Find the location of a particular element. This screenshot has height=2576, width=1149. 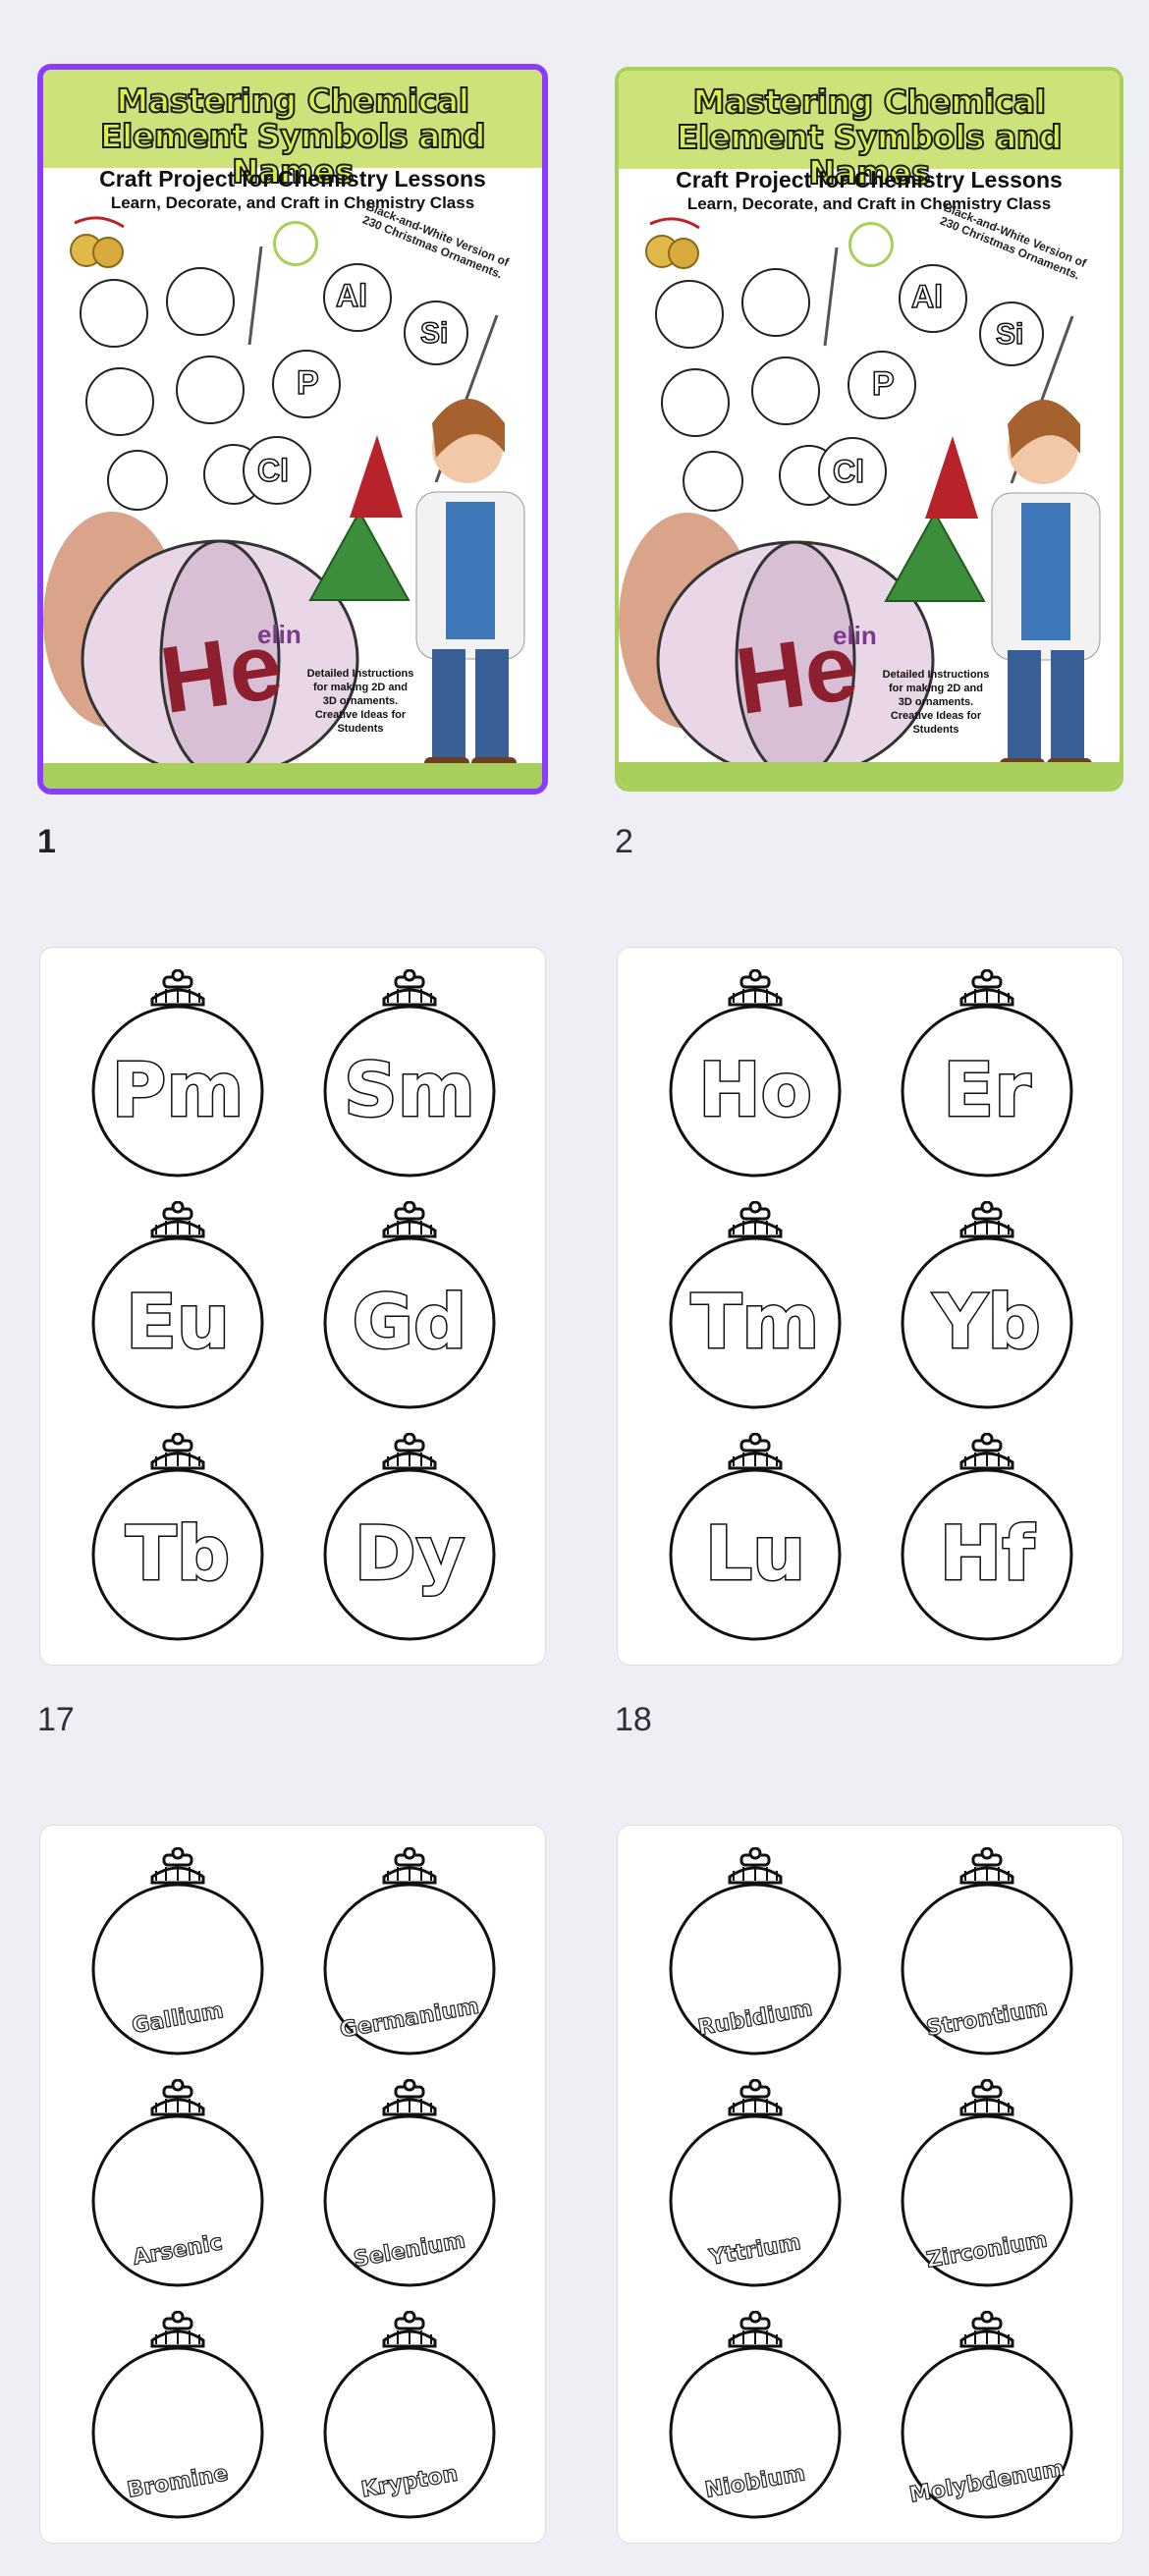

ornament: Pm is located at coordinates (177, 1075).